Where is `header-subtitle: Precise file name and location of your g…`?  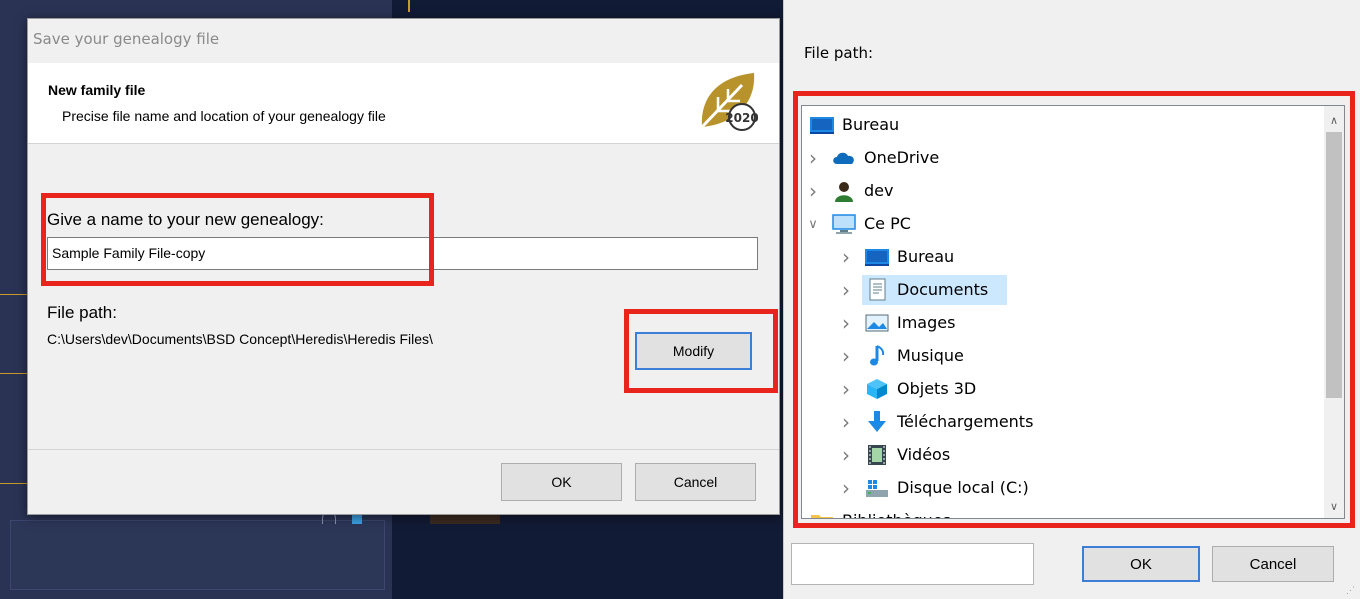 header-subtitle: Precise file name and location of your g… is located at coordinates (224, 116).